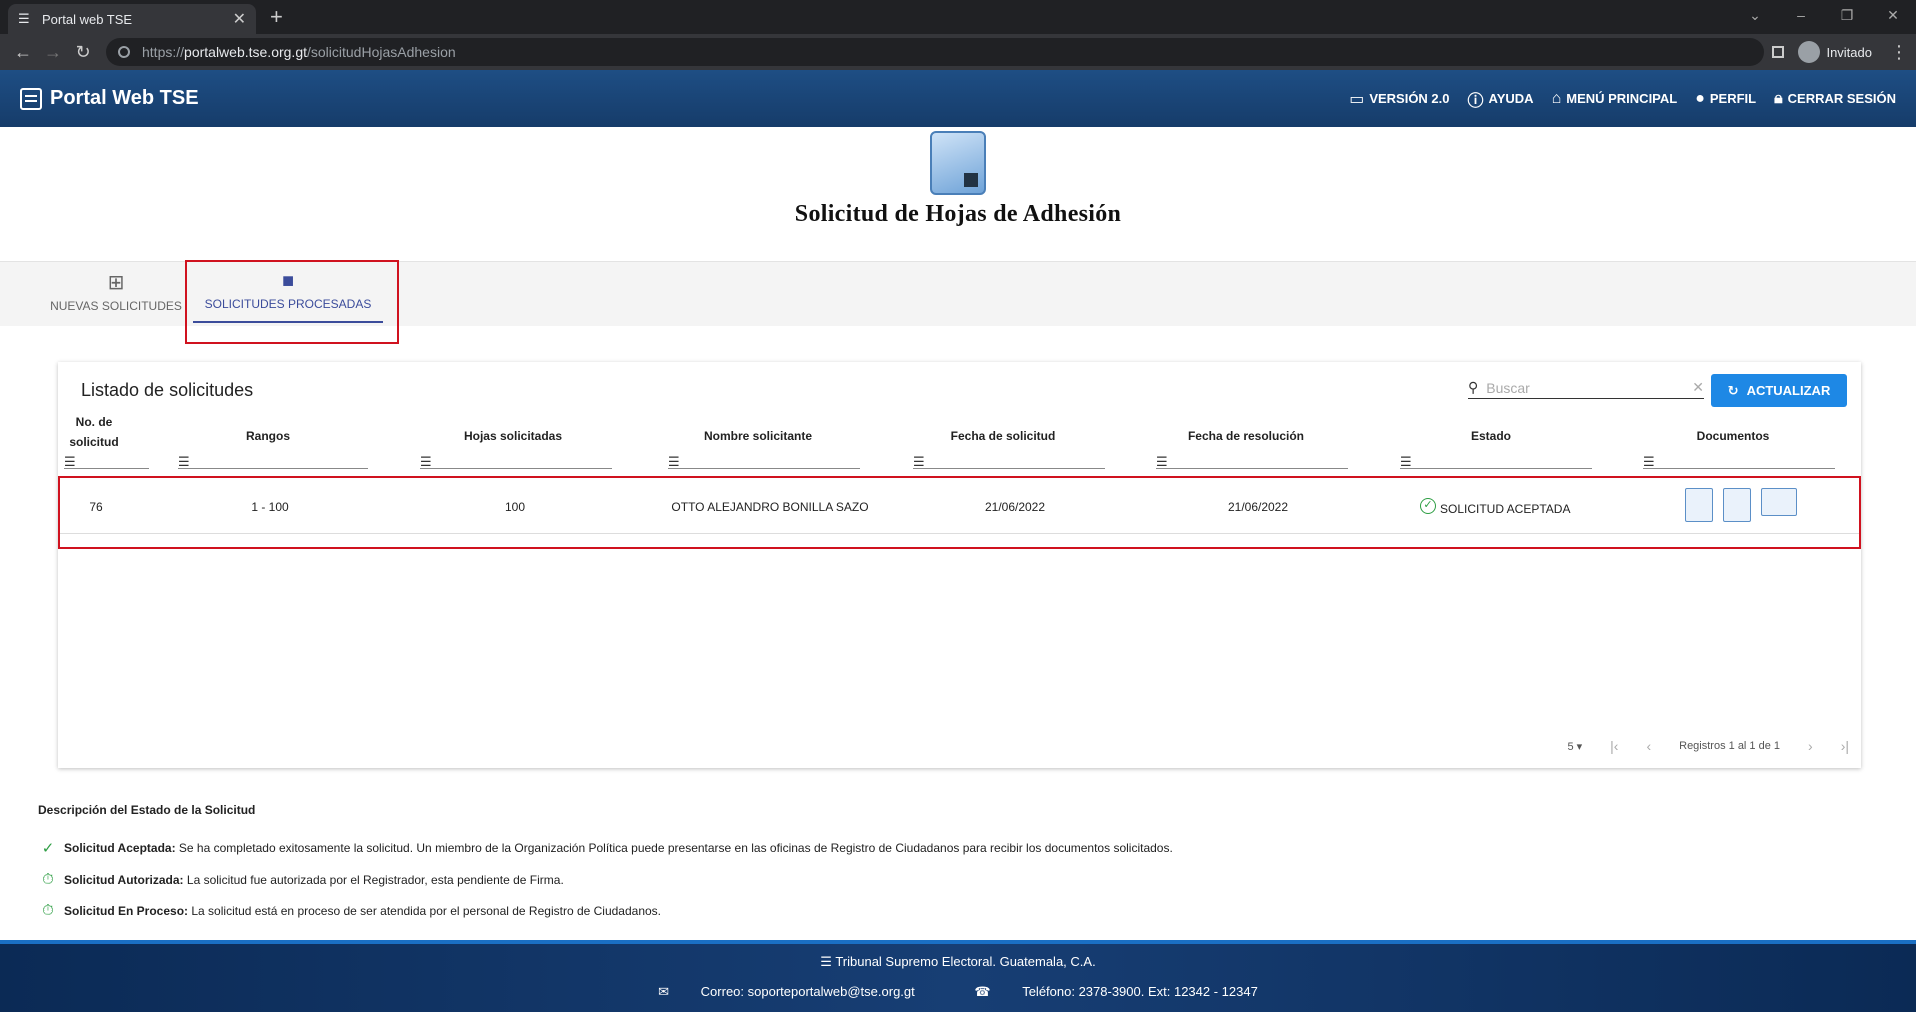  Describe the element at coordinates (958, 17) in the screenshot. I see `browser-tabstrip: ☰ Portal web TSE ✕ + ⌄ – ❐ ✕` at that location.